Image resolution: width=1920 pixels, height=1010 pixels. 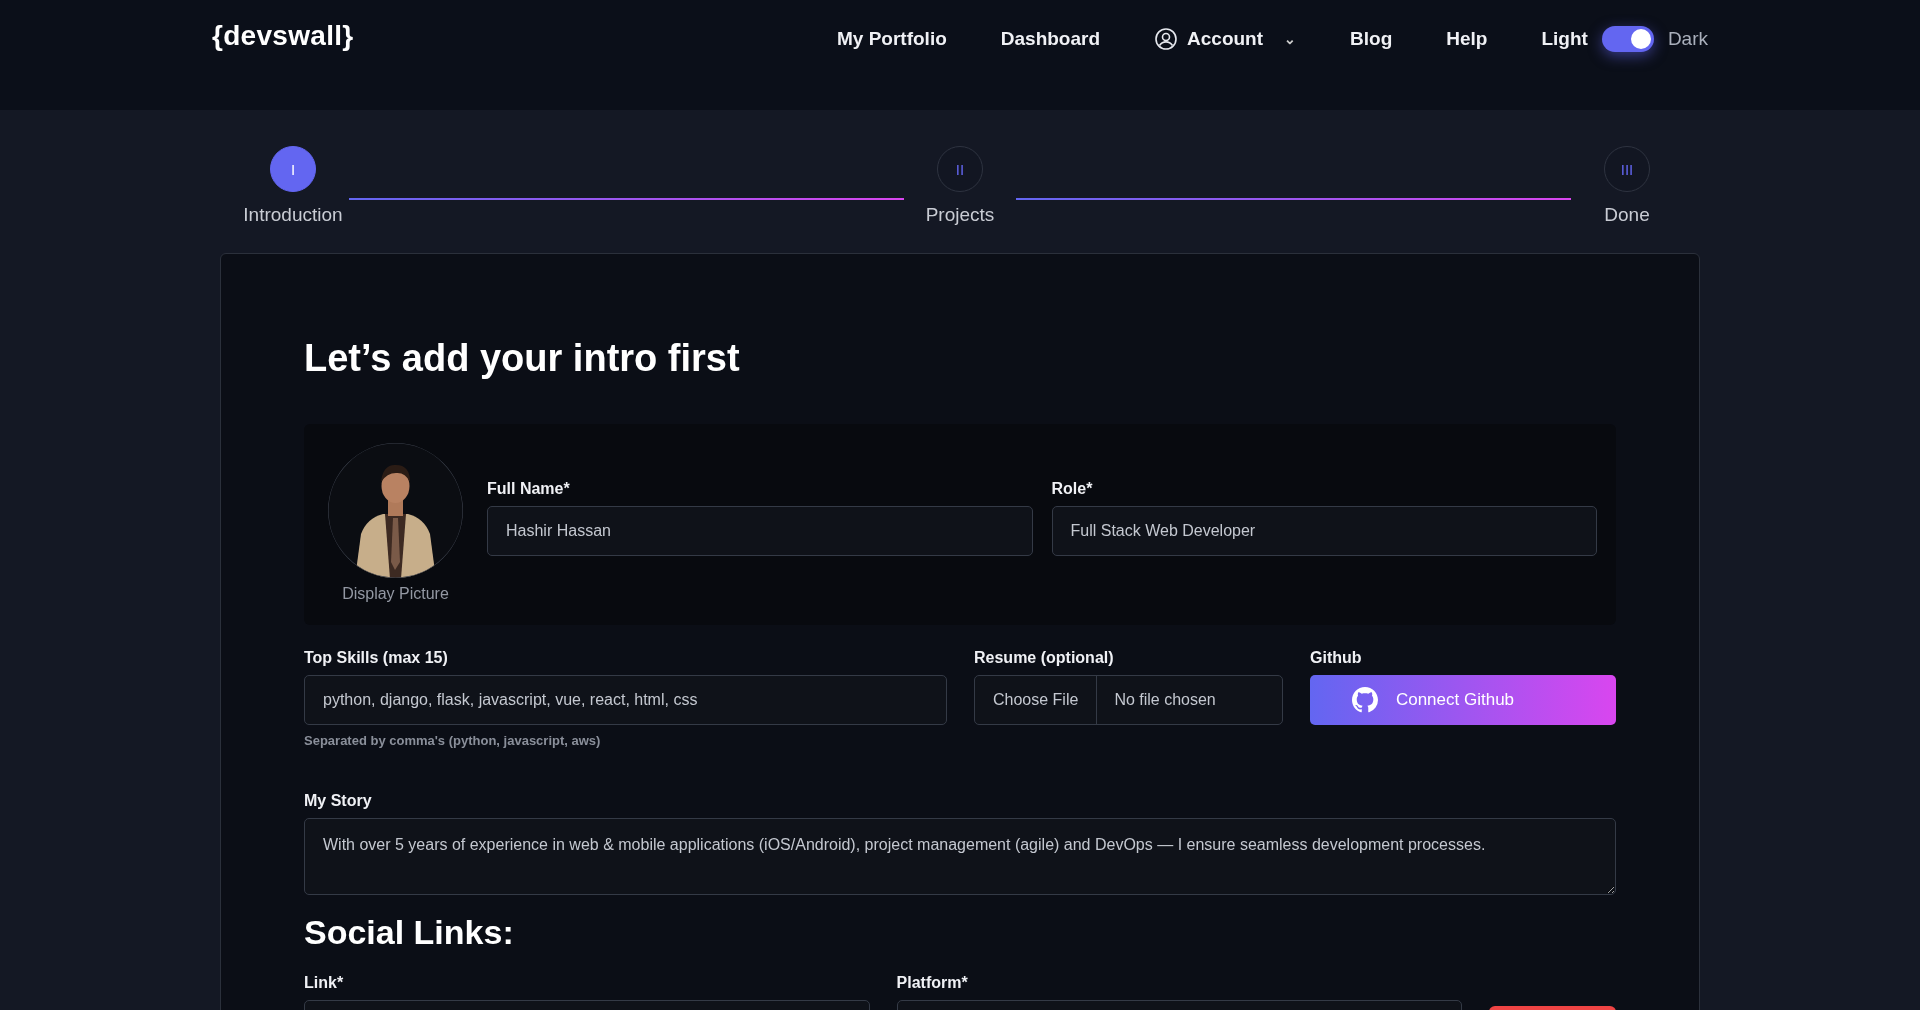 What do you see at coordinates (1627, 215) in the screenshot?
I see `step-label: Done` at bounding box center [1627, 215].